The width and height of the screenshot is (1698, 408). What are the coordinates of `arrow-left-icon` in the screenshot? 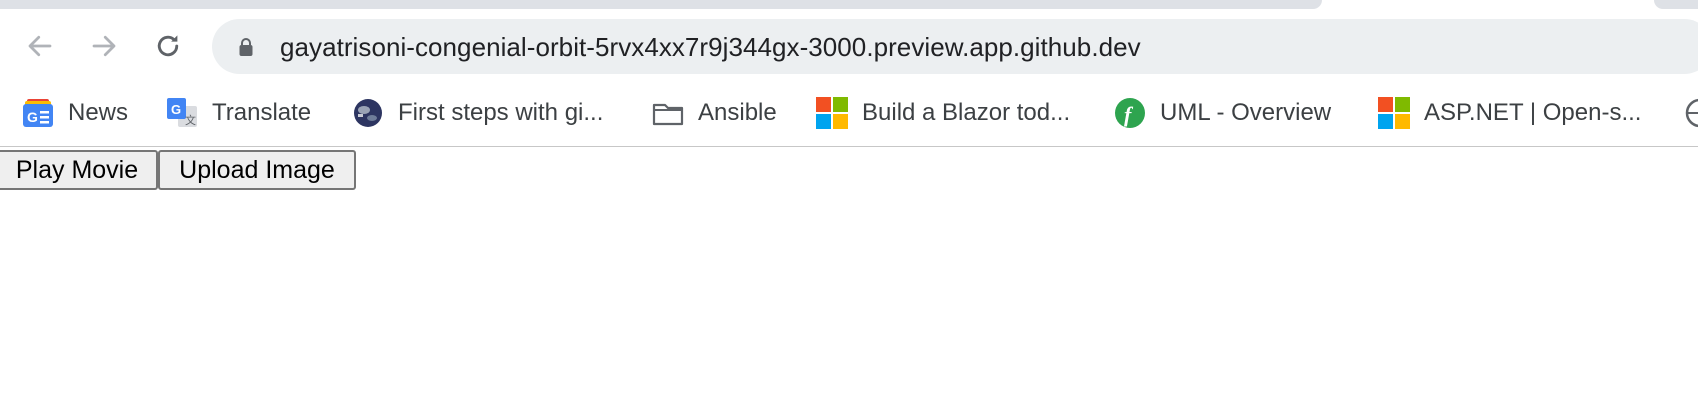 It's located at (40, 46).